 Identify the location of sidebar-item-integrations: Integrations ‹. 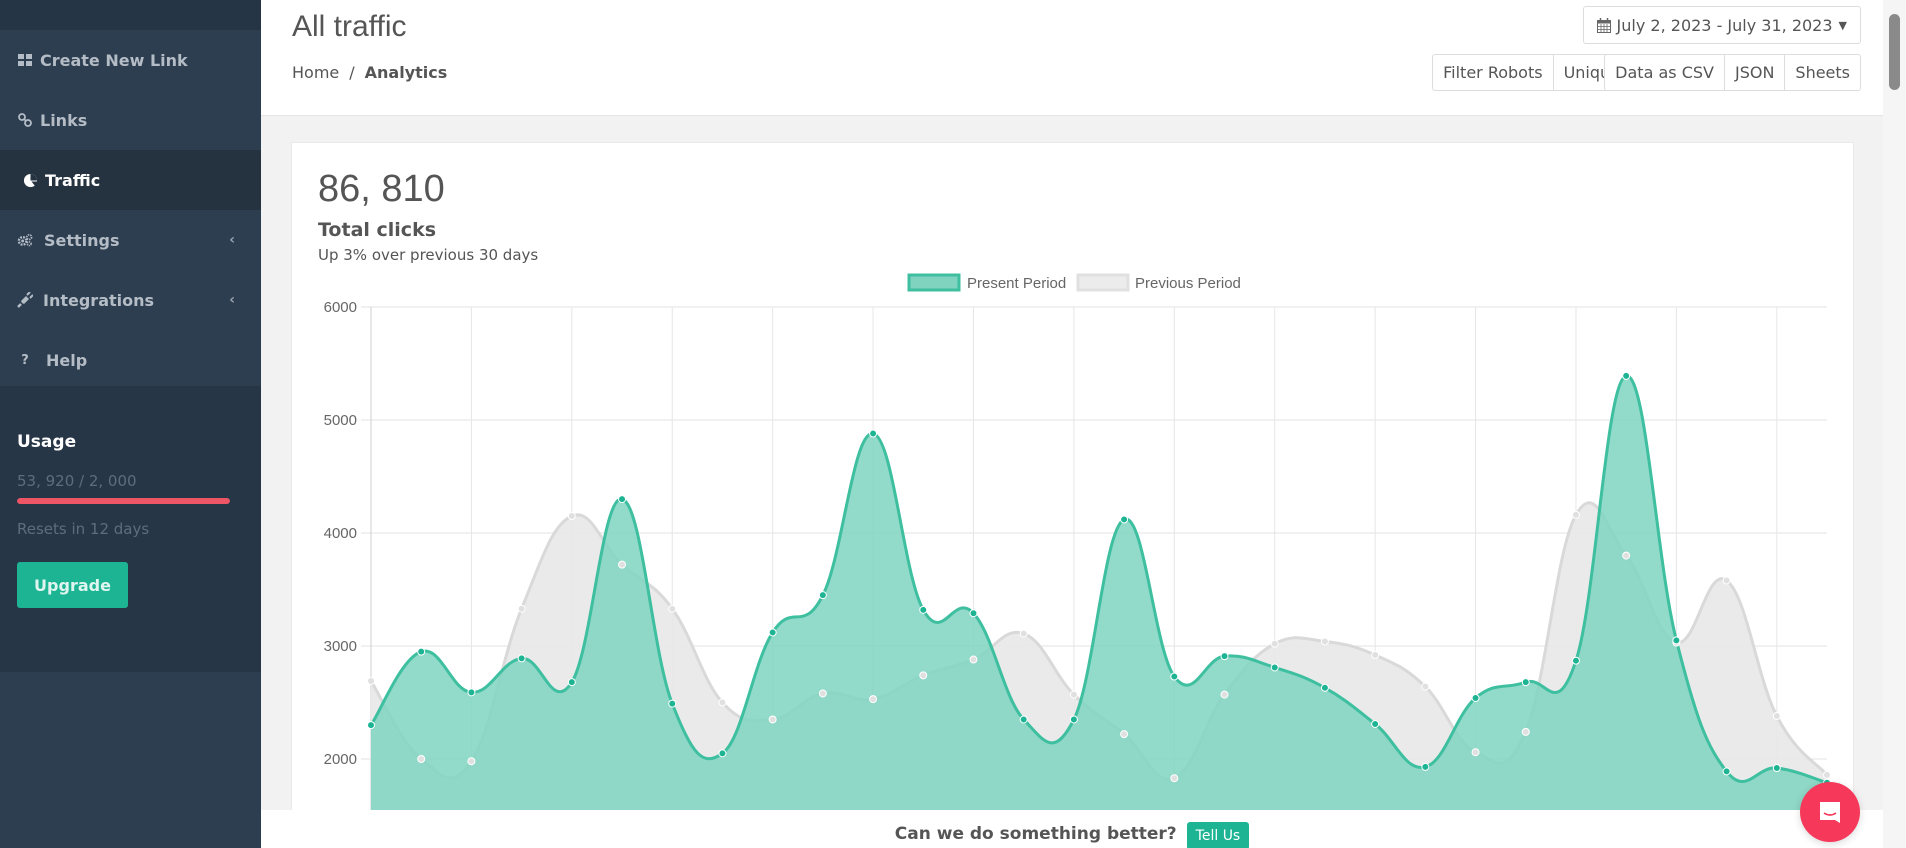
(130, 300).